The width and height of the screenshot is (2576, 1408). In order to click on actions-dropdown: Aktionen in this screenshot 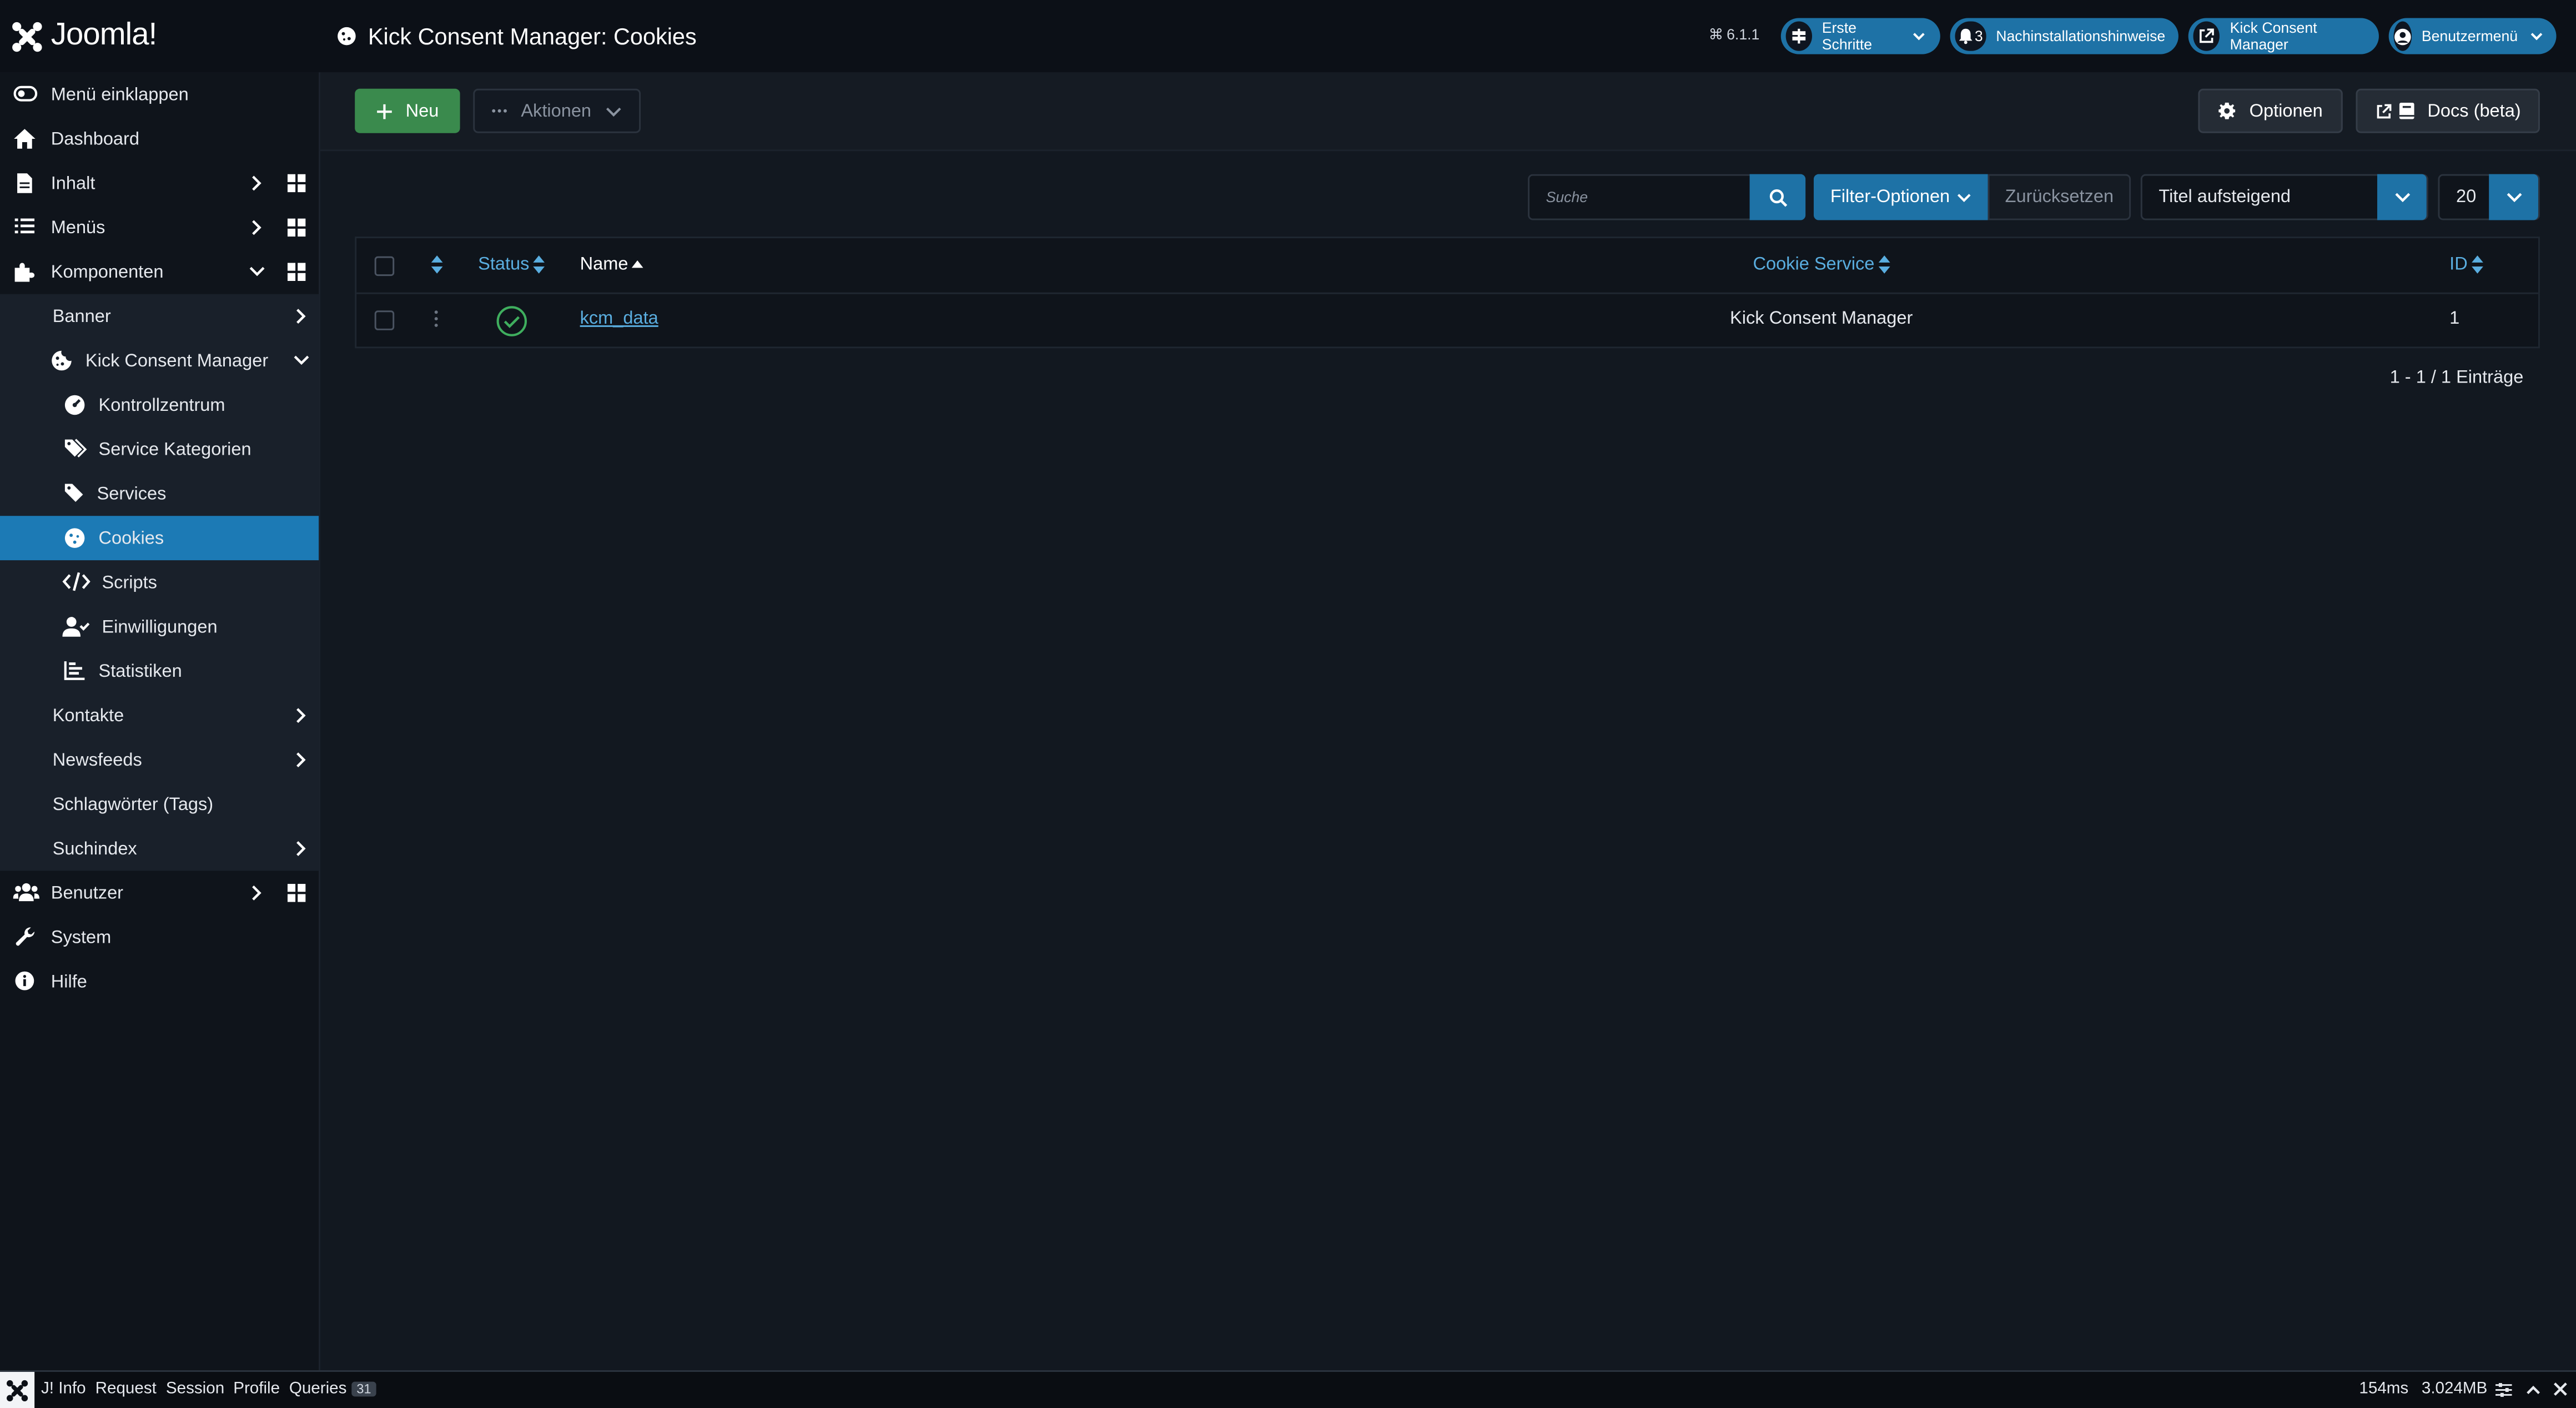, I will do `click(557, 110)`.